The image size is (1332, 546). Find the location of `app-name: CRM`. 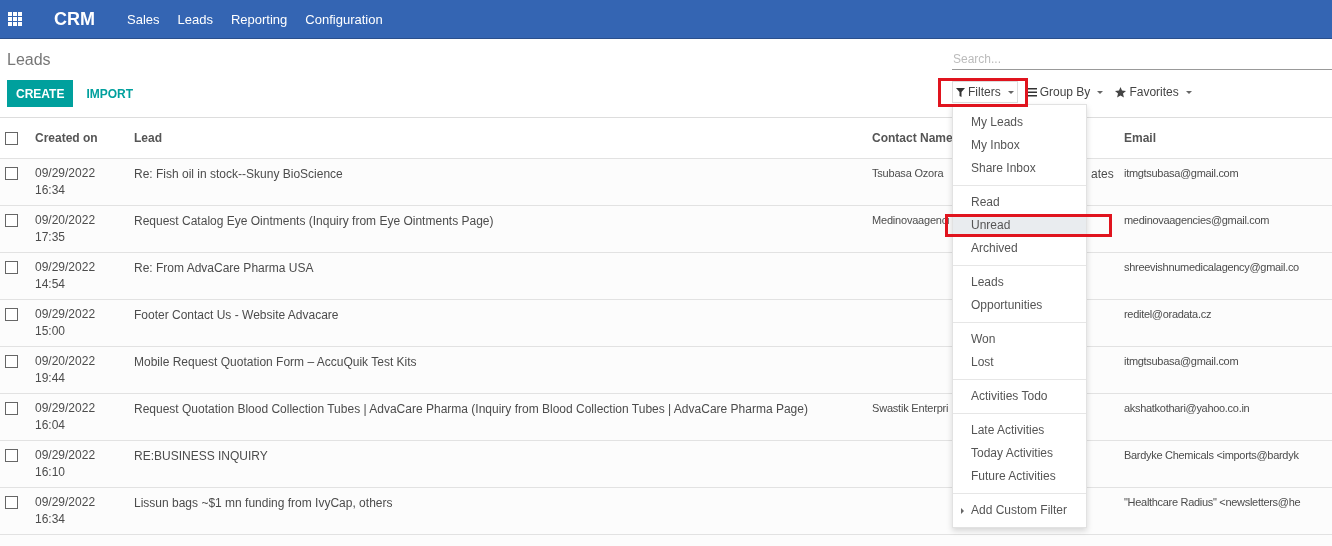

app-name: CRM is located at coordinates (74, 19).